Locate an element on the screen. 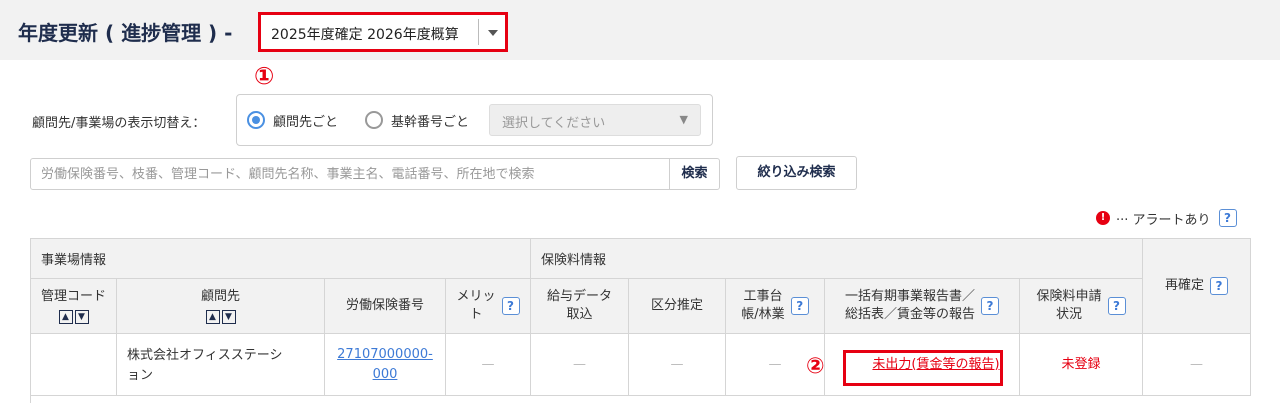 Image resolution: width=1280 pixels, height=403 pixels. radio-by-client: 顧問先ごと is located at coordinates (292, 120).